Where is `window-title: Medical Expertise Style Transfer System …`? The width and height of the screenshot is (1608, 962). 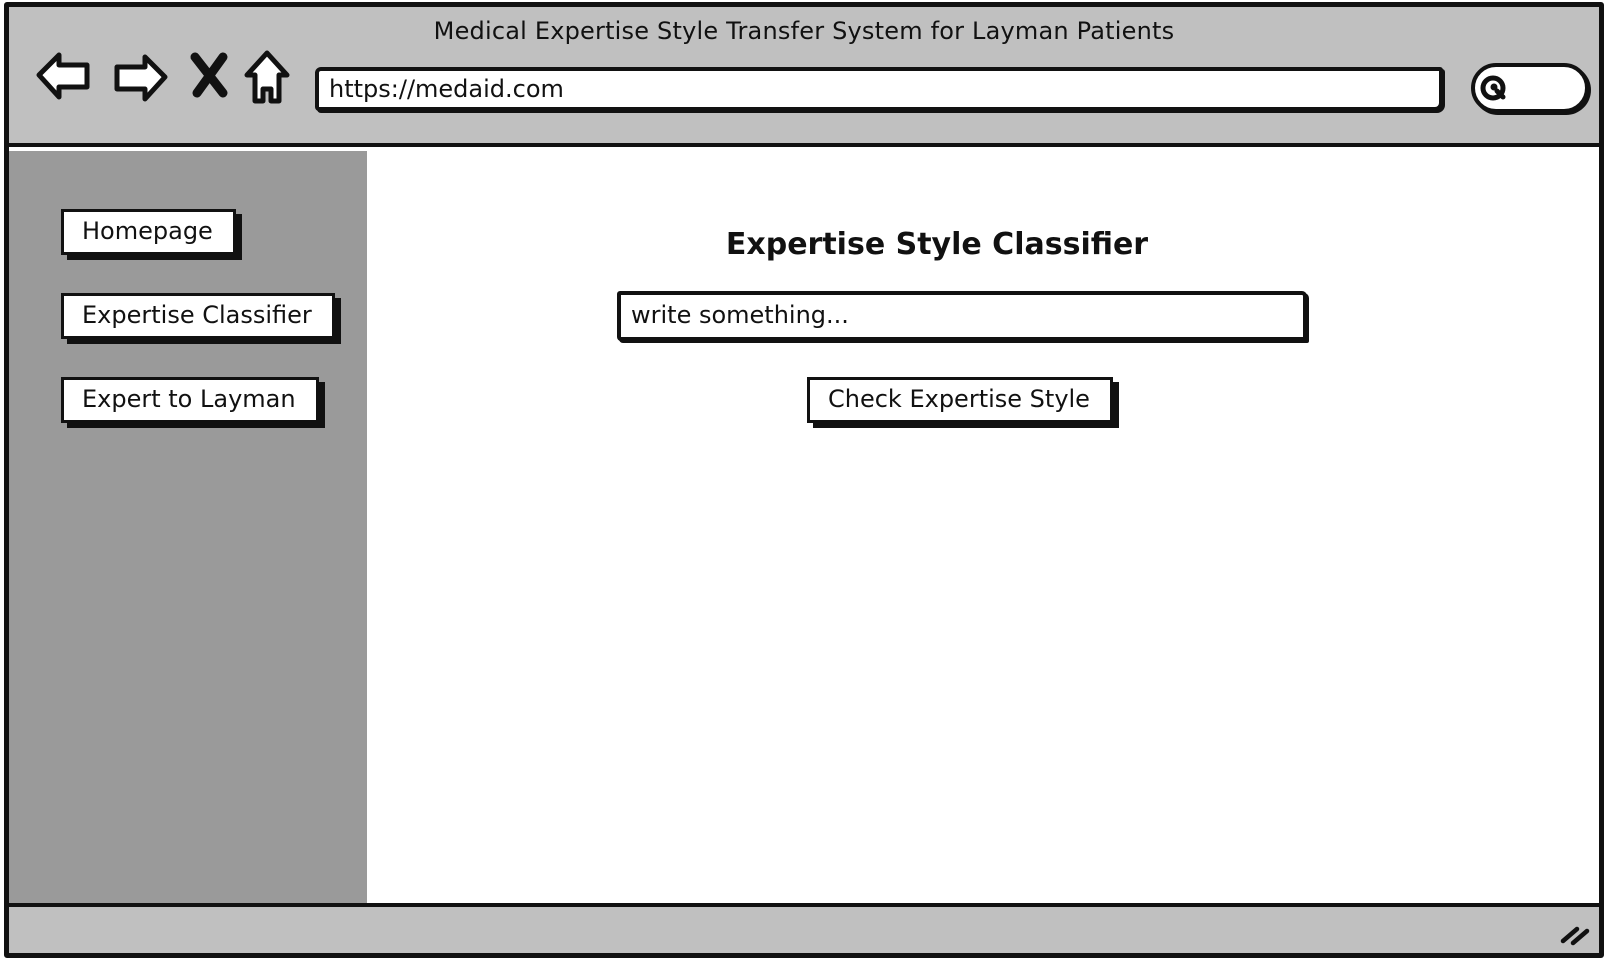 window-title: Medical Expertise Style Transfer System … is located at coordinates (804, 31).